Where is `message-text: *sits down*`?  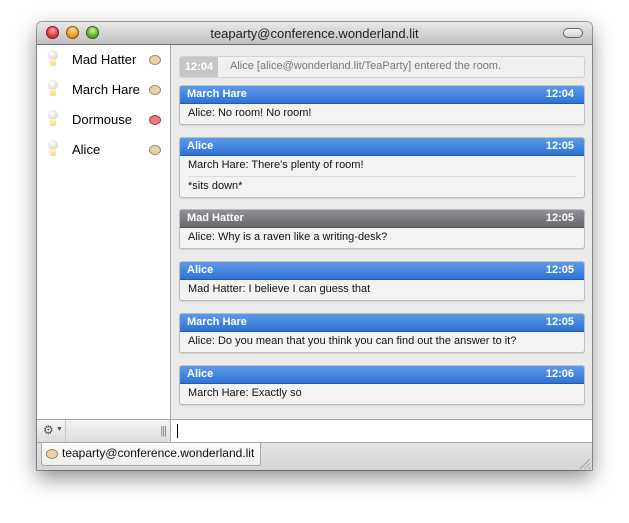 message-text: *sits down* is located at coordinates (382, 186).